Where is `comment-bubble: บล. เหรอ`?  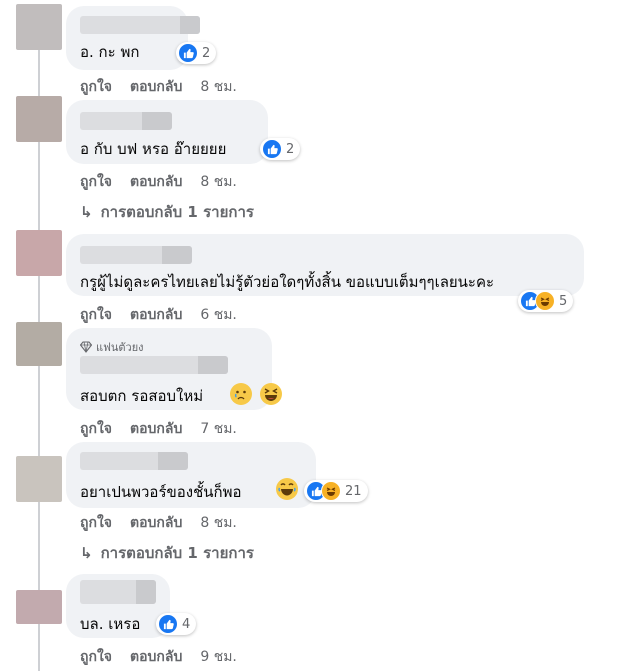
comment-bubble: บล. เหรอ is located at coordinates (118, 606).